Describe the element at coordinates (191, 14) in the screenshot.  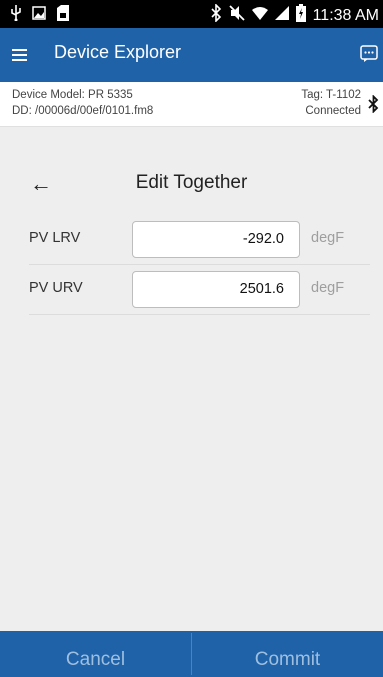
I see `status-bar: 11:38 AM` at that location.